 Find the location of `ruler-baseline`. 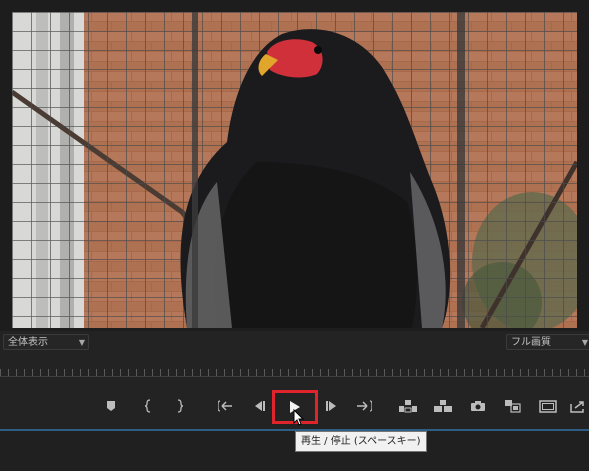

ruler-baseline is located at coordinates (294, 376).